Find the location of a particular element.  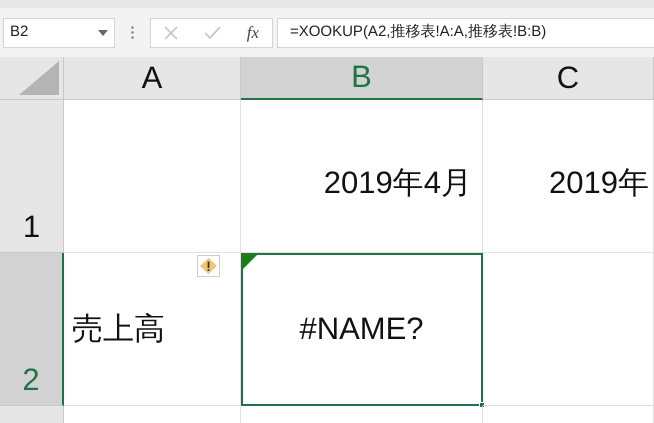

dropdown-icon is located at coordinates (103, 33).